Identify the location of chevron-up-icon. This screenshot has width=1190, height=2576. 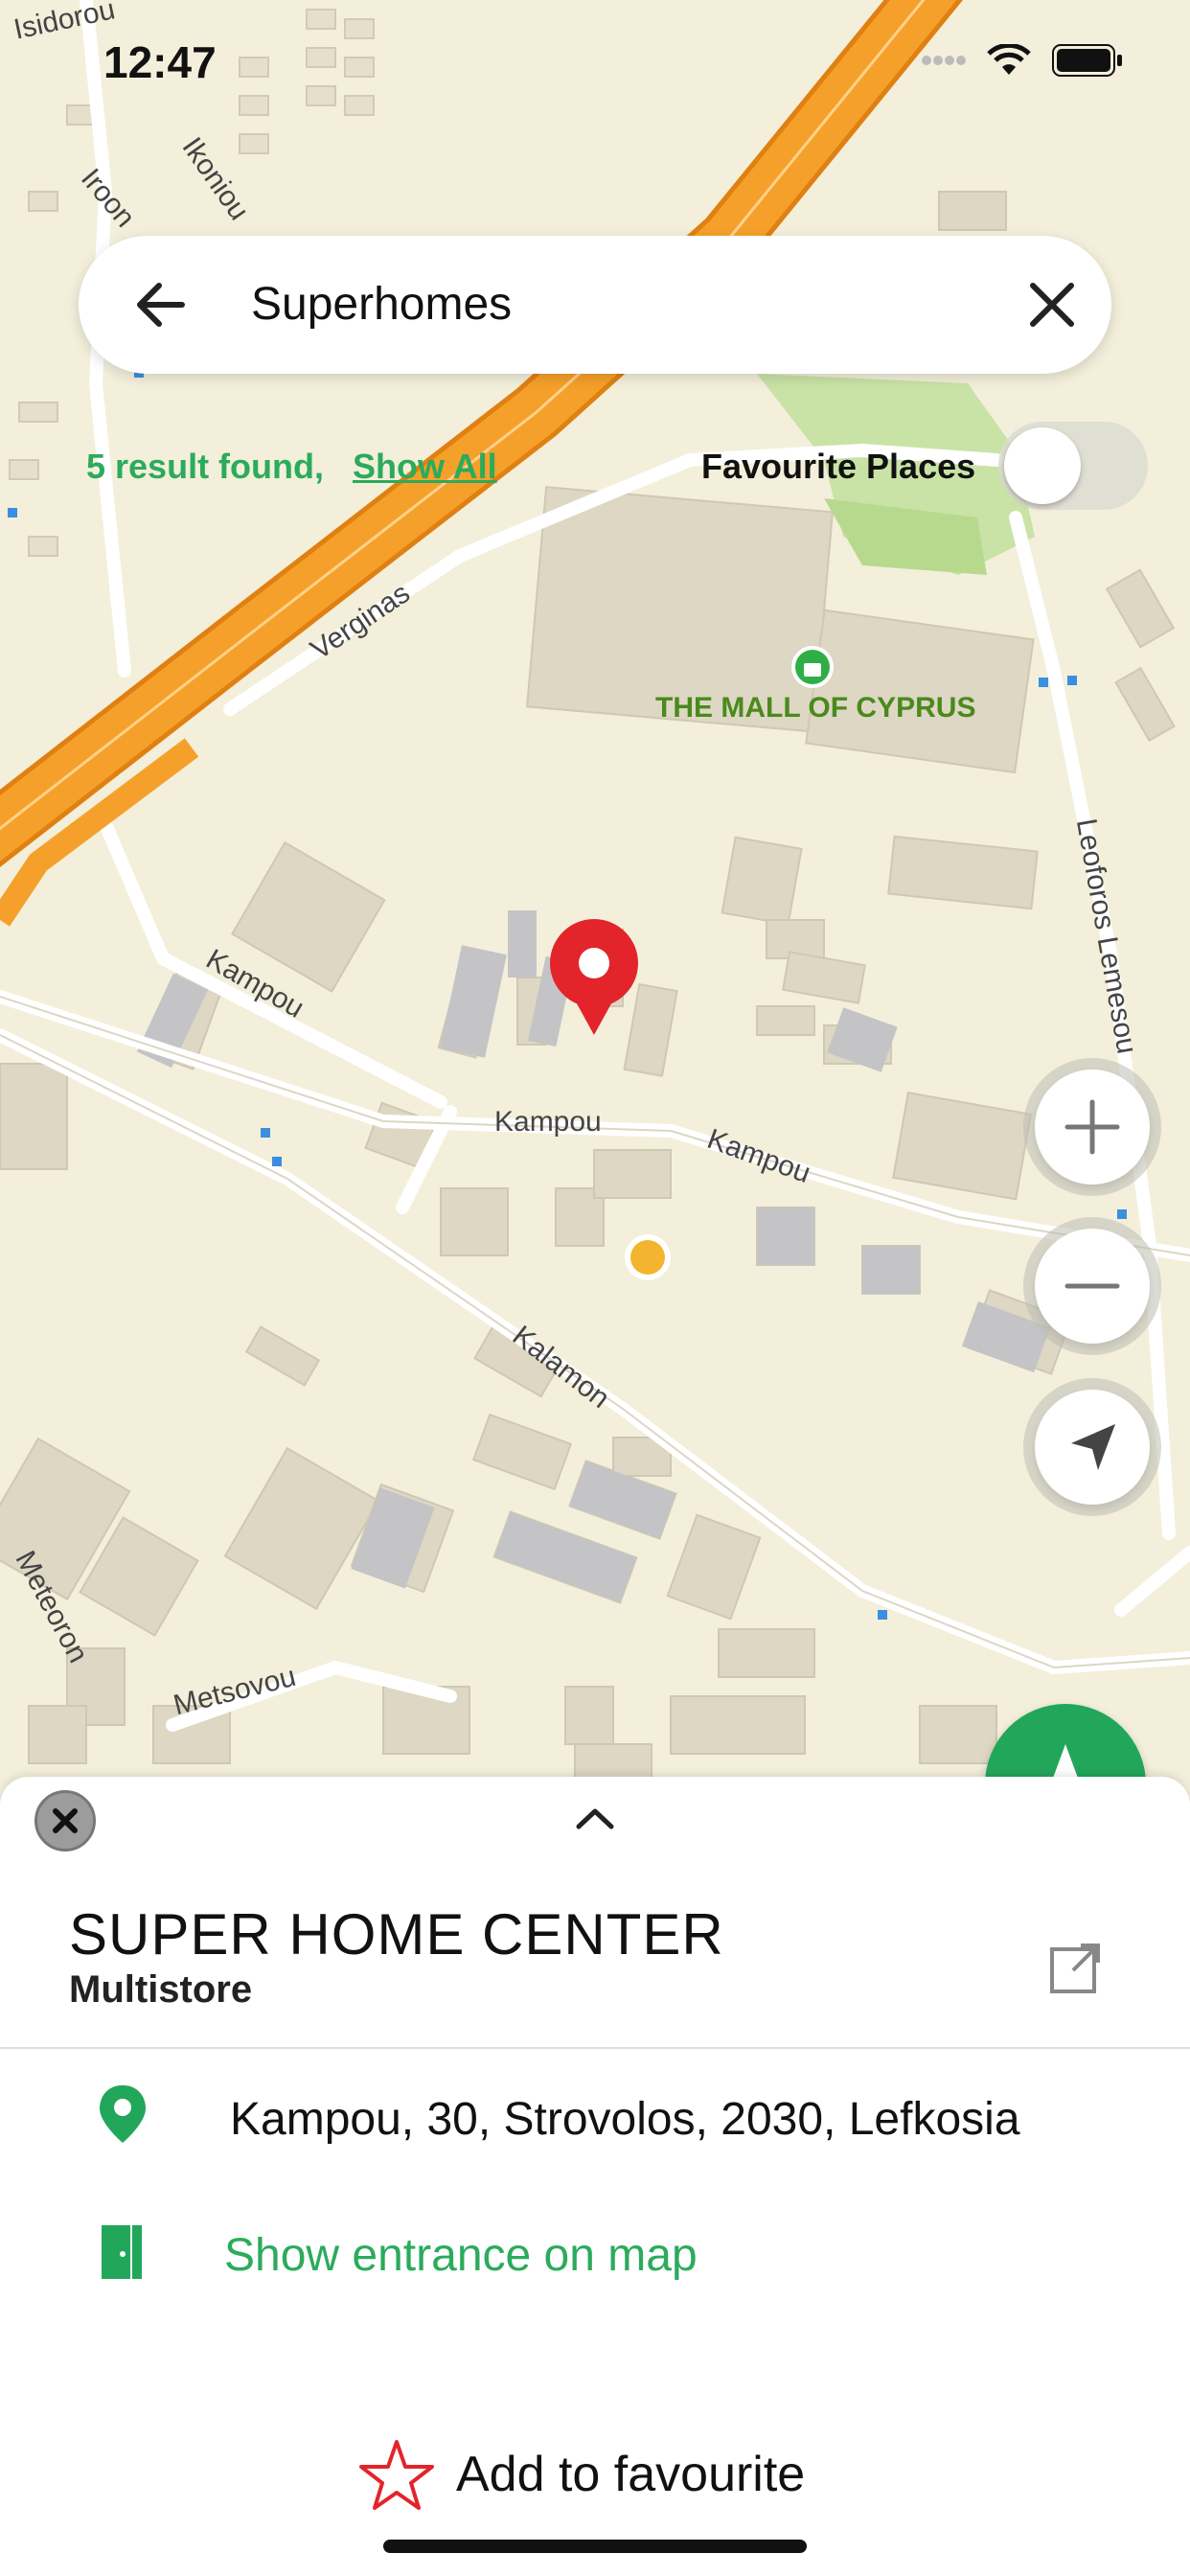
(595, 1818).